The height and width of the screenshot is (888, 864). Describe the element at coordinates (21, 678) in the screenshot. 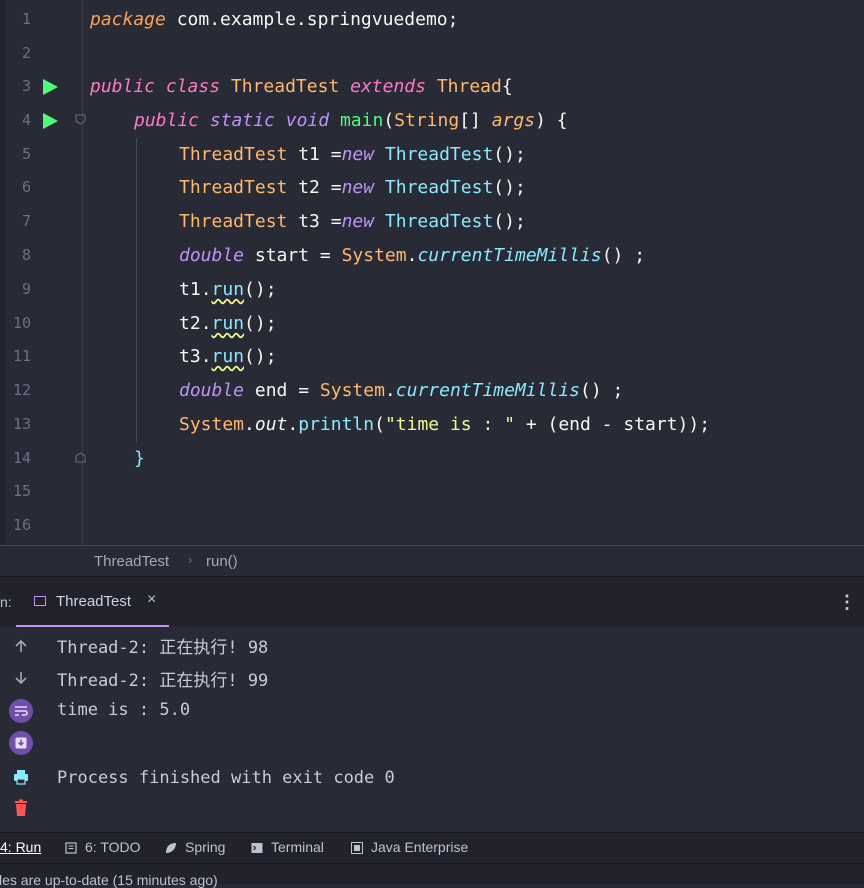

I see `scroll-down-icon` at that location.